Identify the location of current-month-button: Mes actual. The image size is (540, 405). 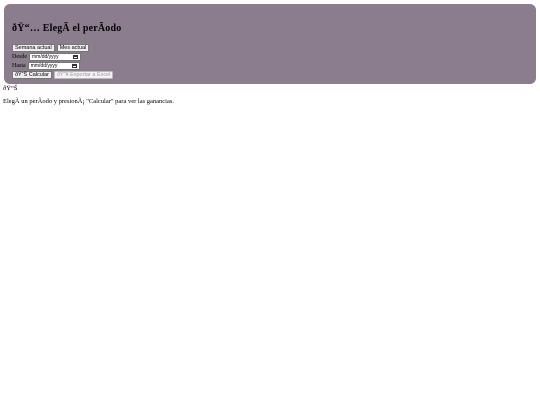
(73, 48).